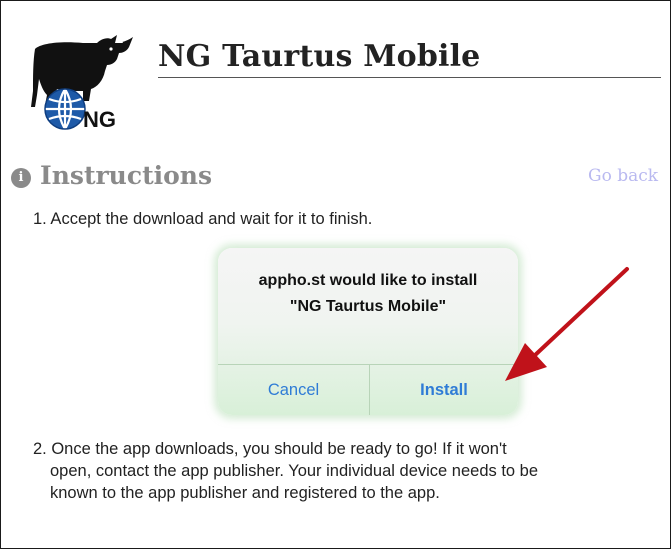 The image size is (671, 549). Describe the element at coordinates (319, 56) in the screenshot. I see `page-title: NG Taurtus Mobile` at that location.